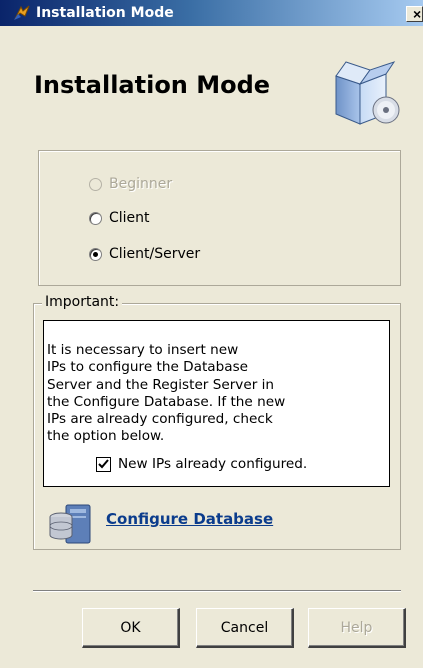  I want to click on help-button-label: Help, so click(356, 627).